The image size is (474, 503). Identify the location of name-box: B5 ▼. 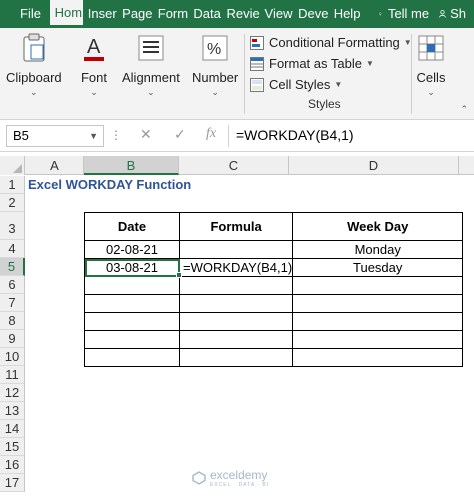
(55, 136).